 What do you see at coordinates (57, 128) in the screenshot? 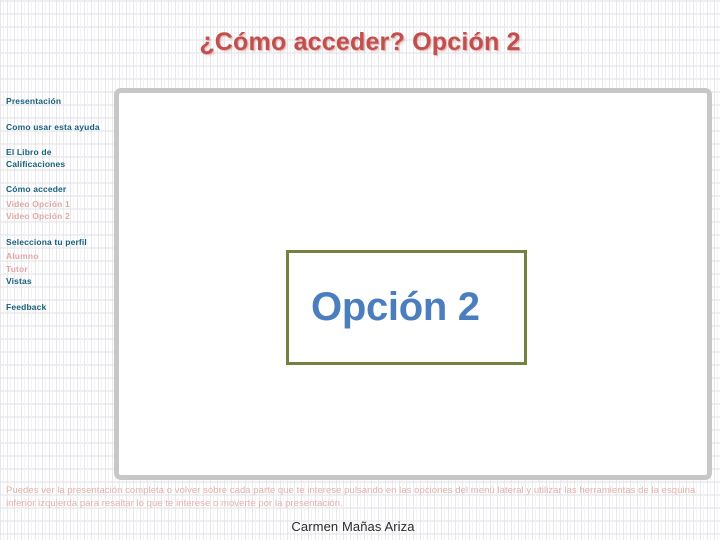
I see `sidebar-item-como-usar-esta-ayuda: Como usar esta ayuda` at bounding box center [57, 128].